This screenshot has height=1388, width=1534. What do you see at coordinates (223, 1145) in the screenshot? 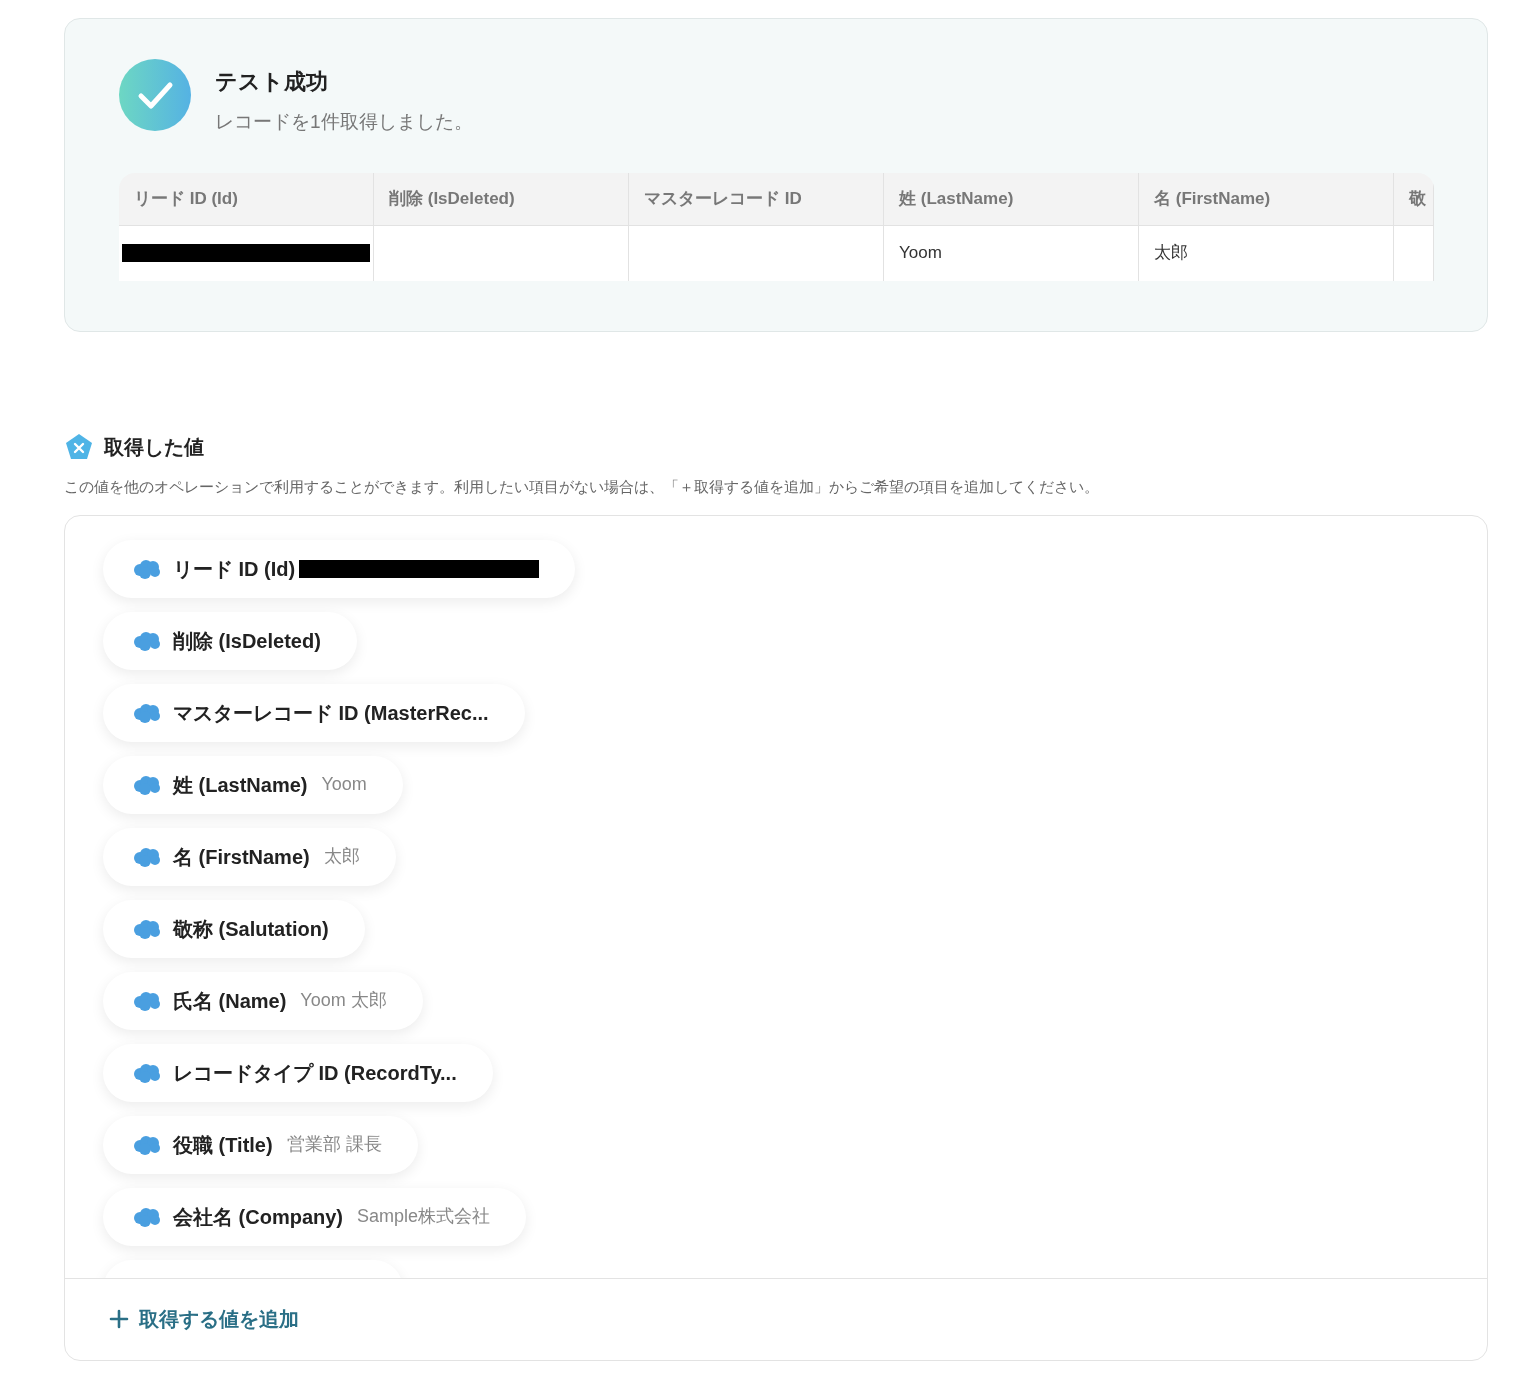
I see `chip-label: 役職 (Title)` at bounding box center [223, 1145].